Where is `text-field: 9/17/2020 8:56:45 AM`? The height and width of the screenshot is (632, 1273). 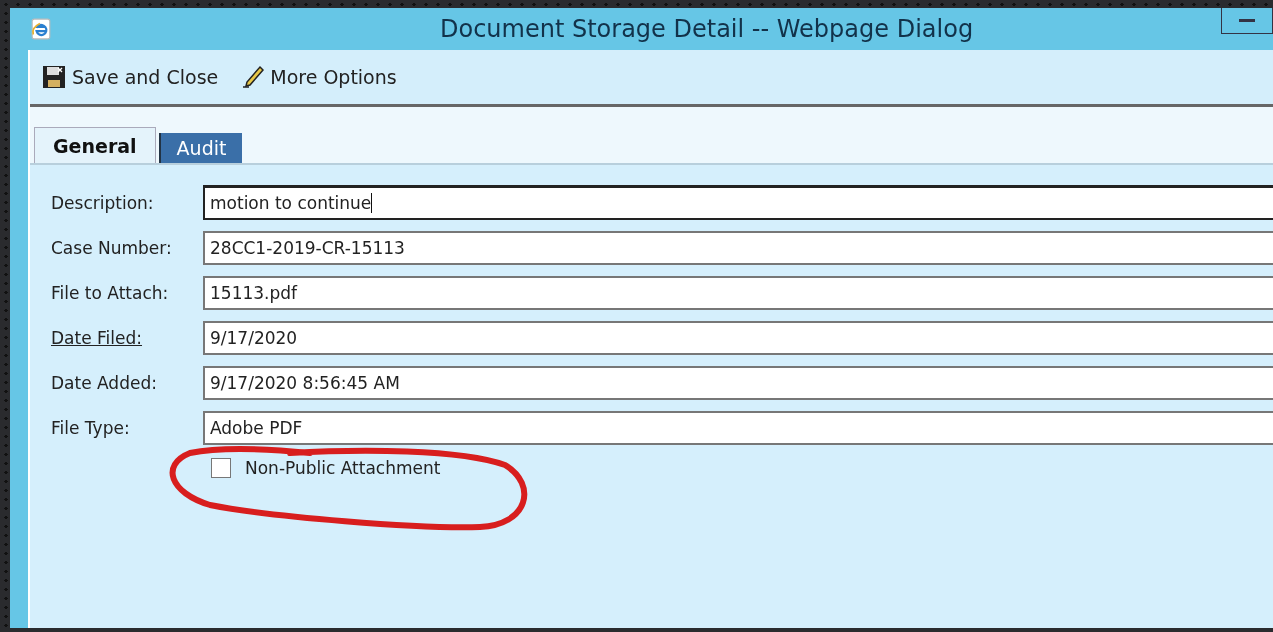
text-field: 9/17/2020 8:56:45 AM is located at coordinates (738, 383).